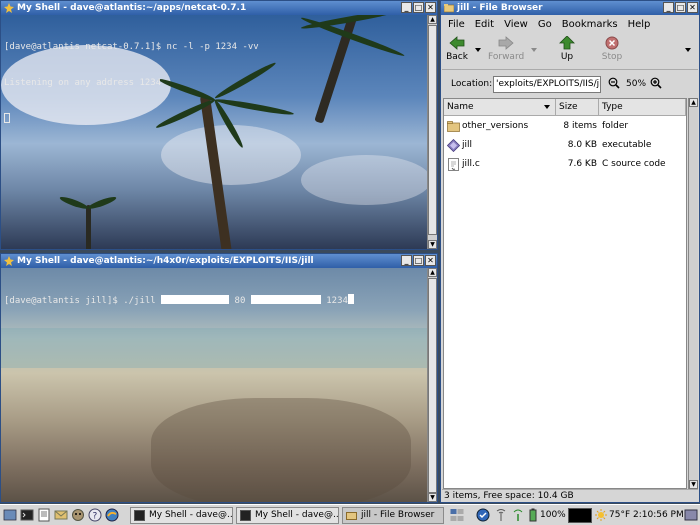 The width and height of the screenshot is (700, 525). Describe the element at coordinates (453, 145) in the screenshot. I see `executable-icon` at that location.